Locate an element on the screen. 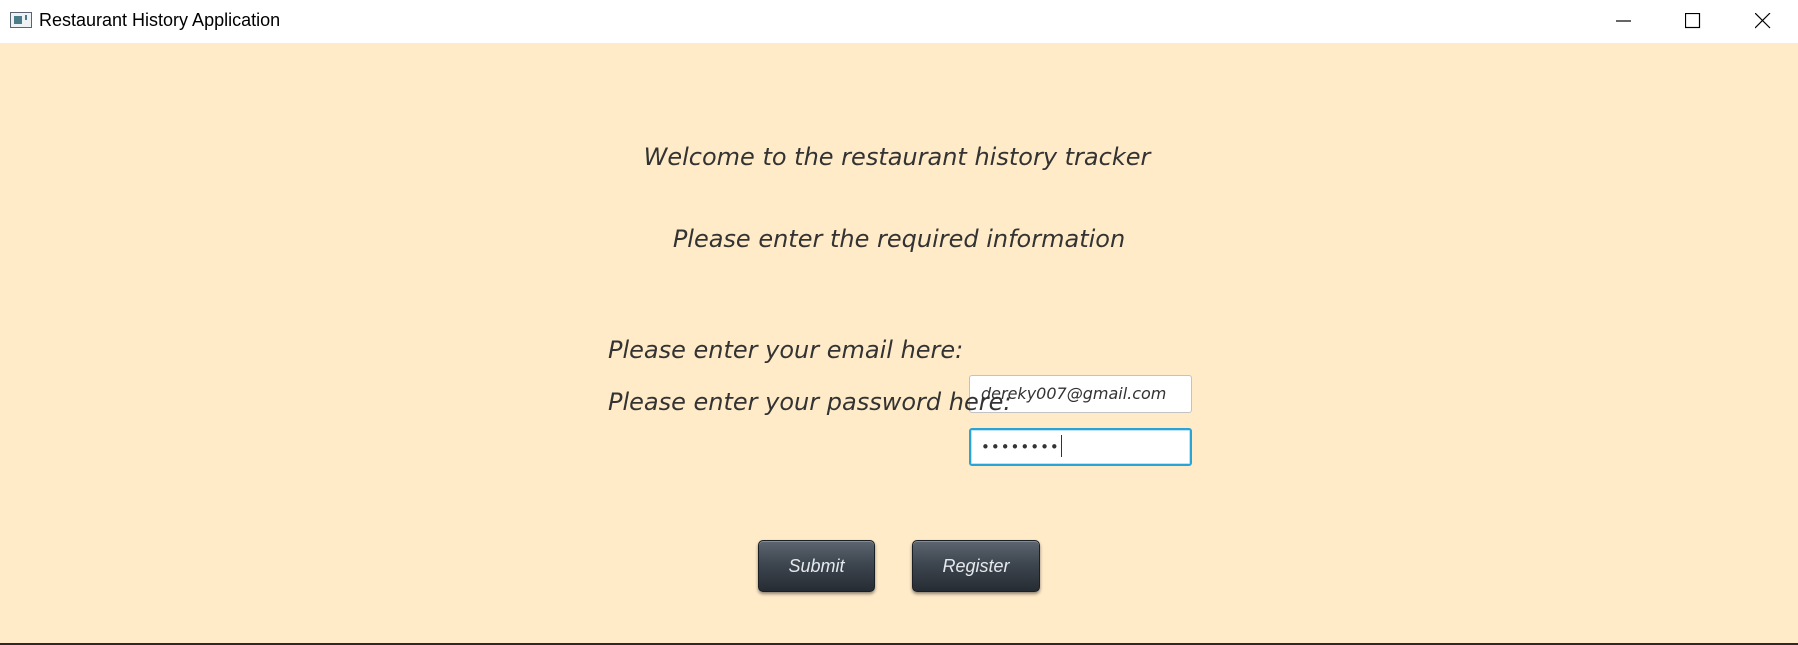 The height and width of the screenshot is (645, 1798). instructions-text: Please enter the required information is located at coordinates (899, 239).